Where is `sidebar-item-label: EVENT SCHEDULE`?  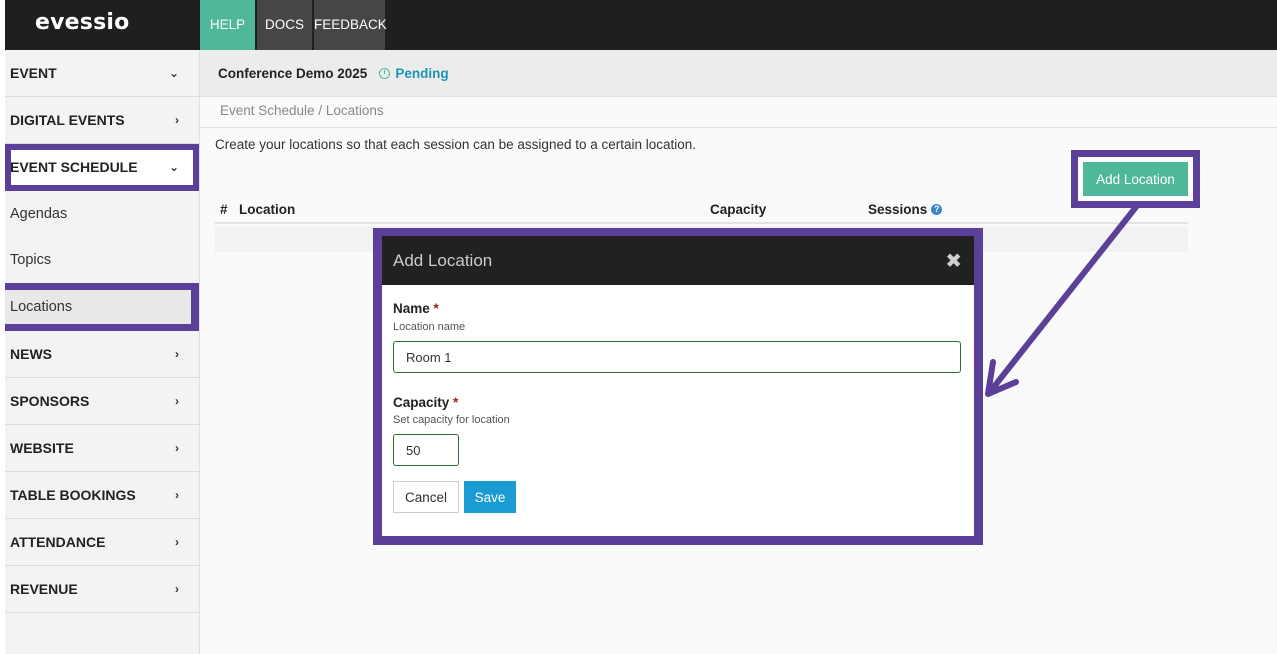 sidebar-item-label: EVENT SCHEDULE is located at coordinates (74, 167).